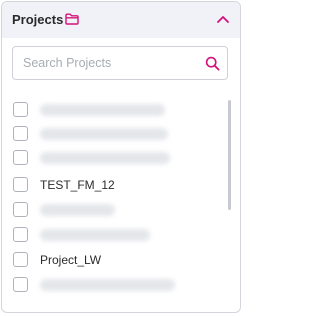 This screenshot has height=316, width=320. Describe the element at coordinates (229, 155) in the screenshot. I see `scrollbar-thumb` at that location.